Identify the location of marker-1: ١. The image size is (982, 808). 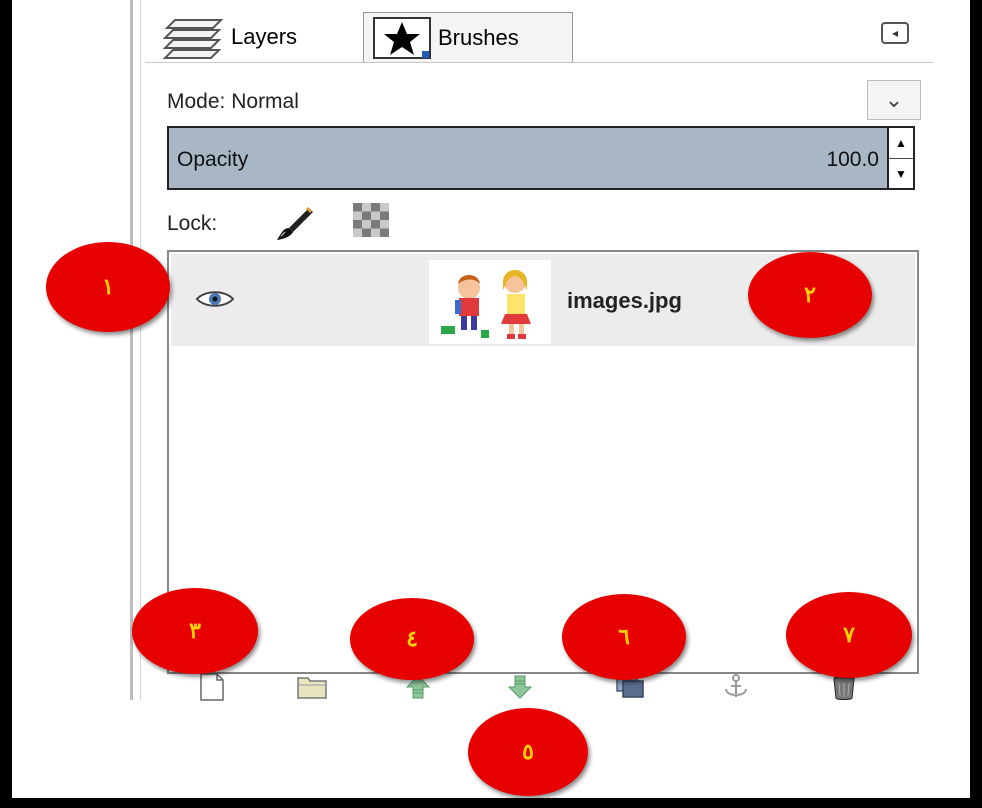
(108, 287).